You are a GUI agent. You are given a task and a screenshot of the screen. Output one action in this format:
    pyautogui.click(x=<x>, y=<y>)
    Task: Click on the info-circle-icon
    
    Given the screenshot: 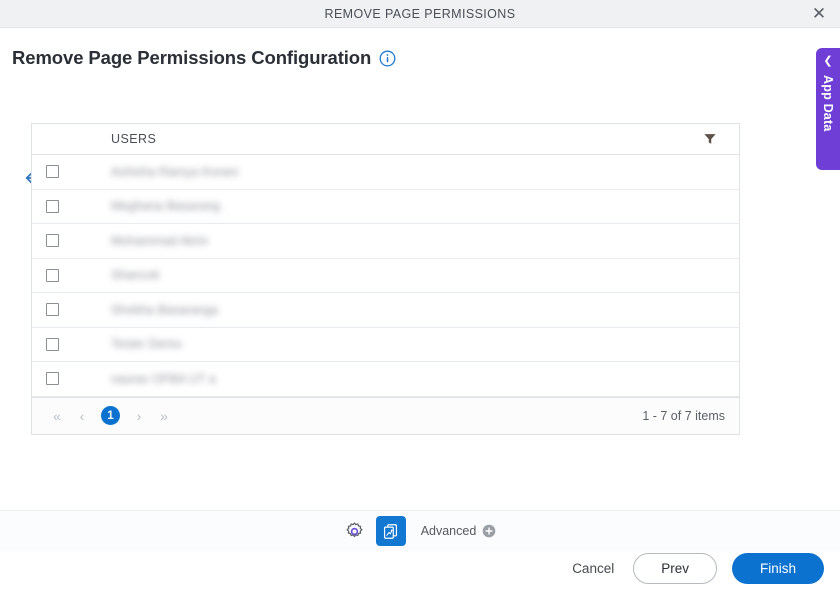 What is the action you would take?
    pyautogui.click(x=387, y=58)
    